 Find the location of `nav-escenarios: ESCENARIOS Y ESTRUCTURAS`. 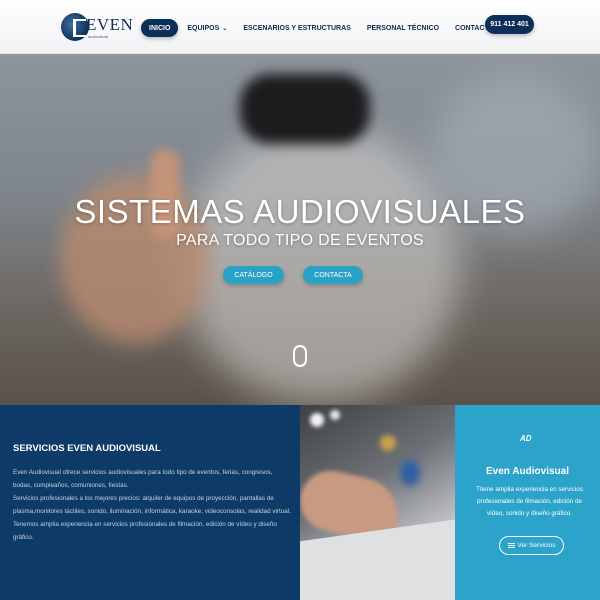

nav-escenarios: ESCENARIOS Y ESTRUCTURAS is located at coordinates (296, 28).